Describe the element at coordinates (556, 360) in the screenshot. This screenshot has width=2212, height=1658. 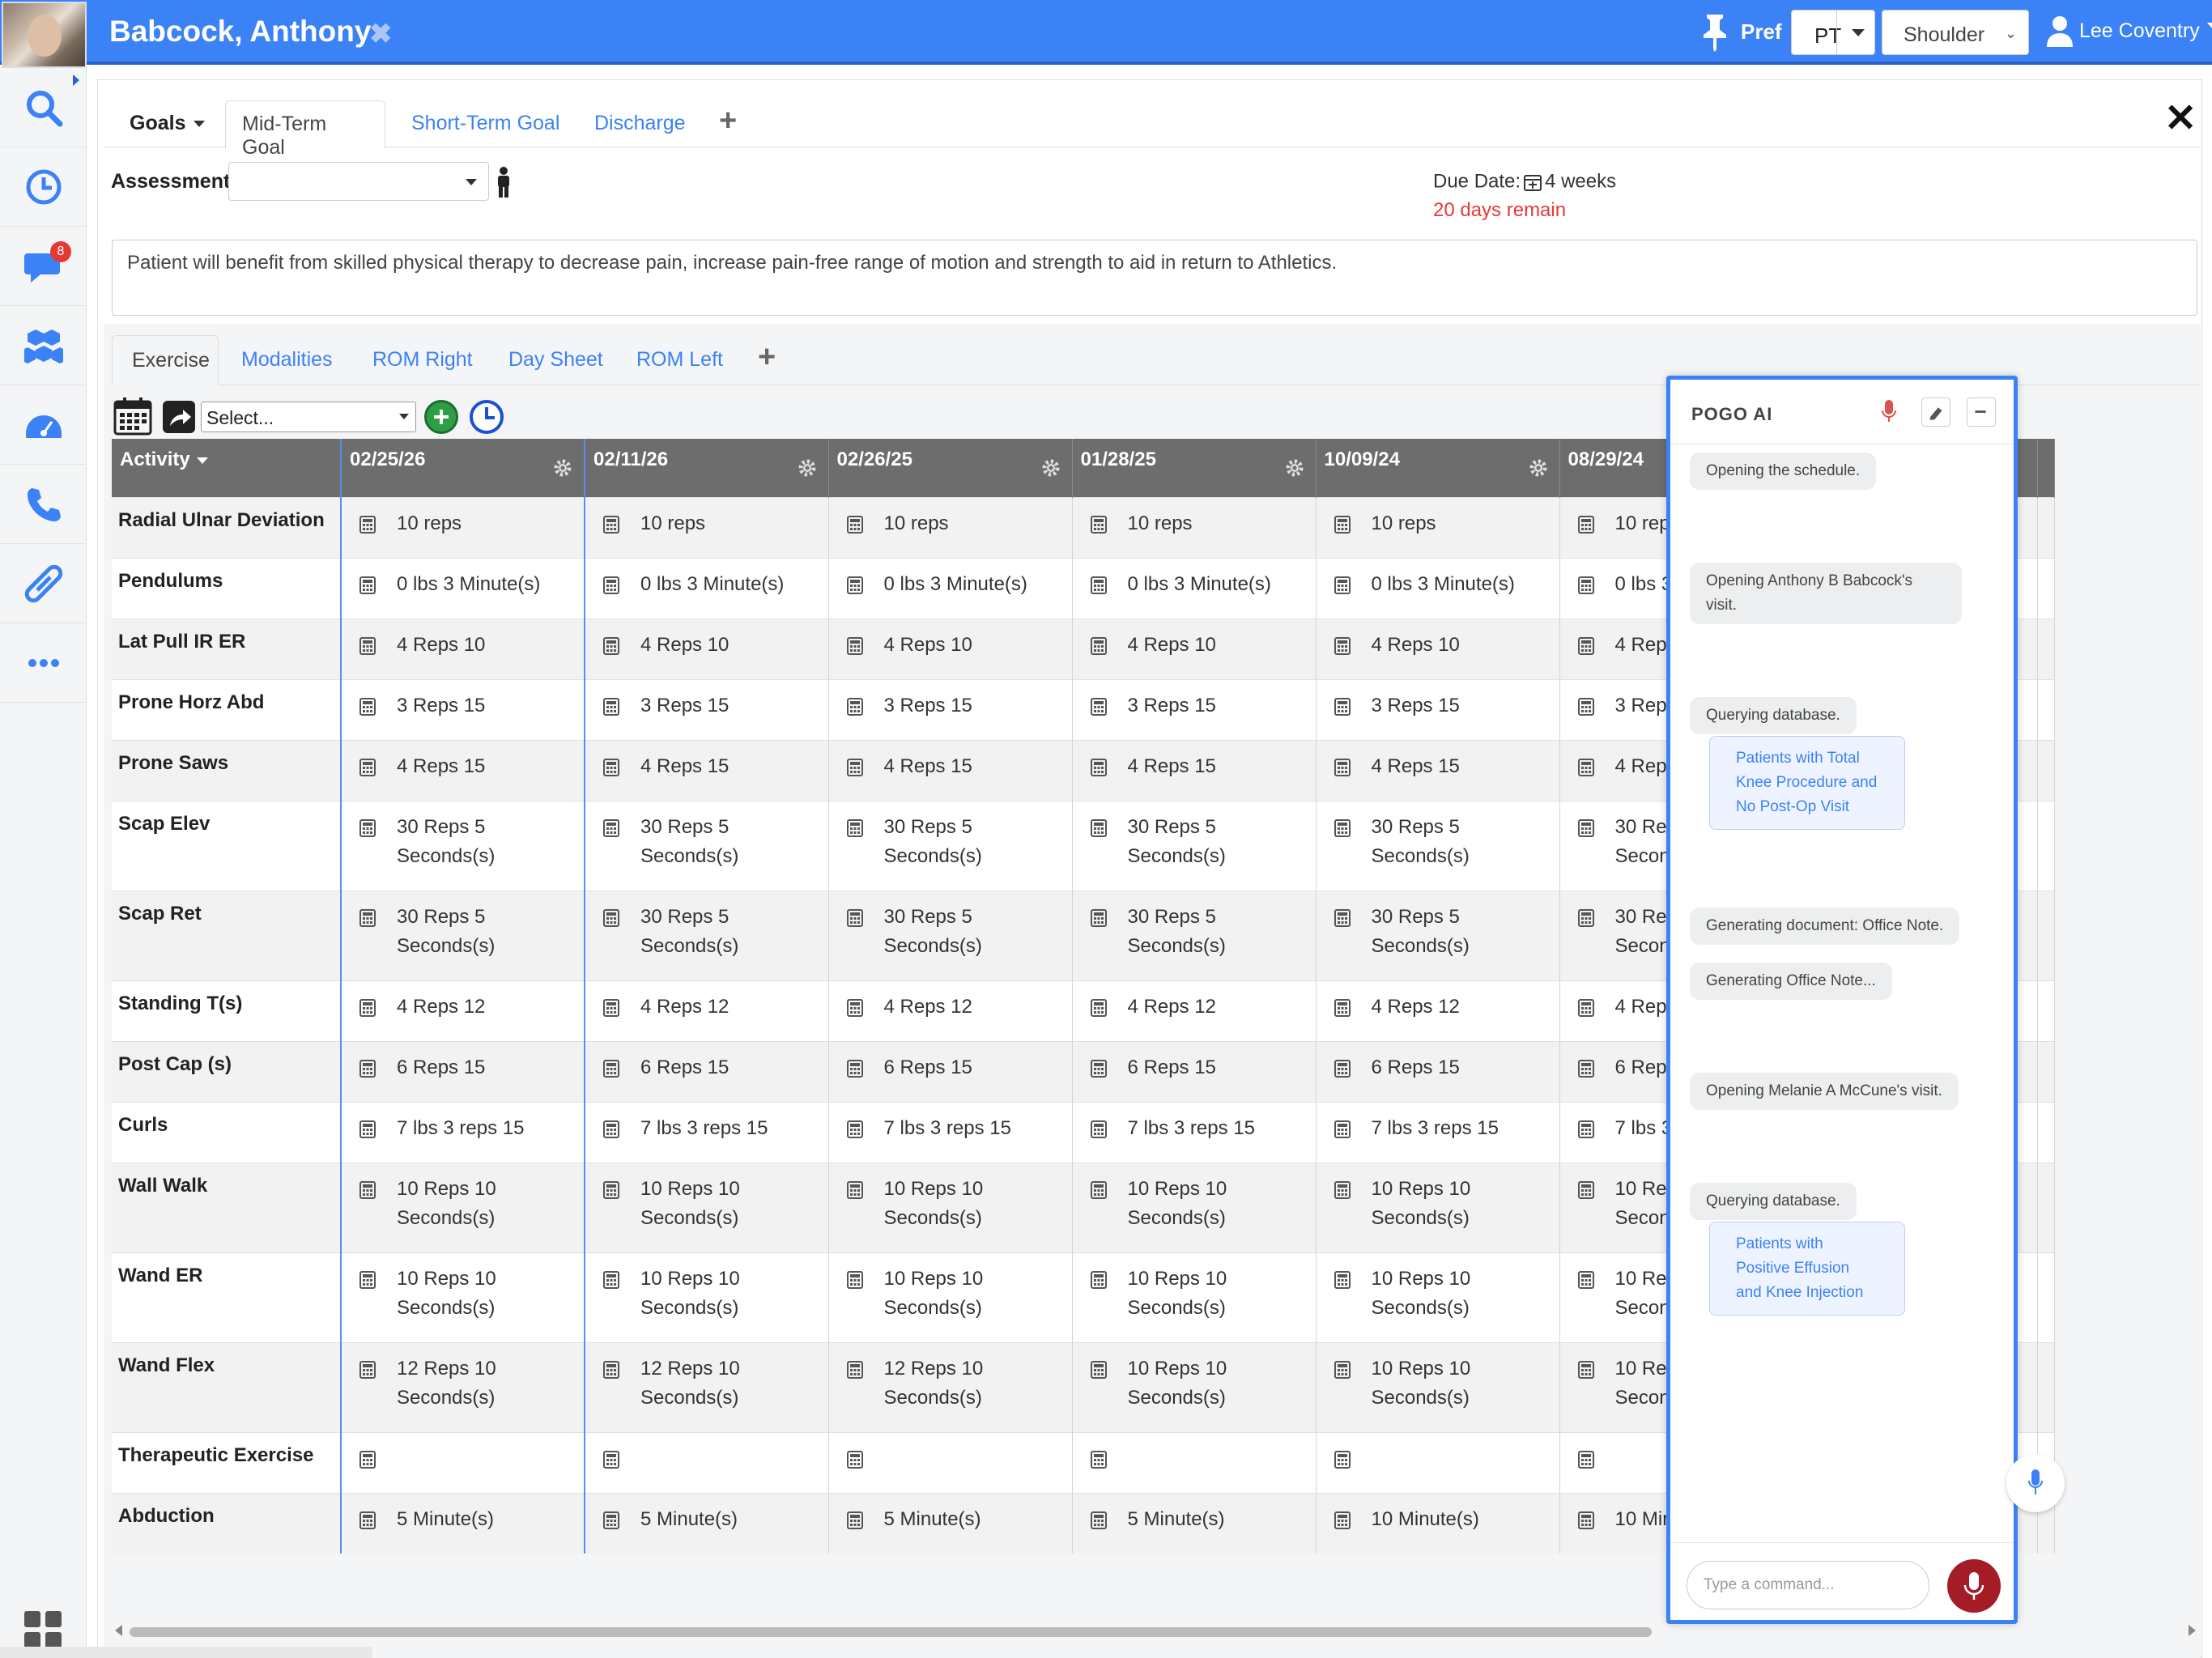
I see `tab-day-sheet: Day Sheet` at that location.